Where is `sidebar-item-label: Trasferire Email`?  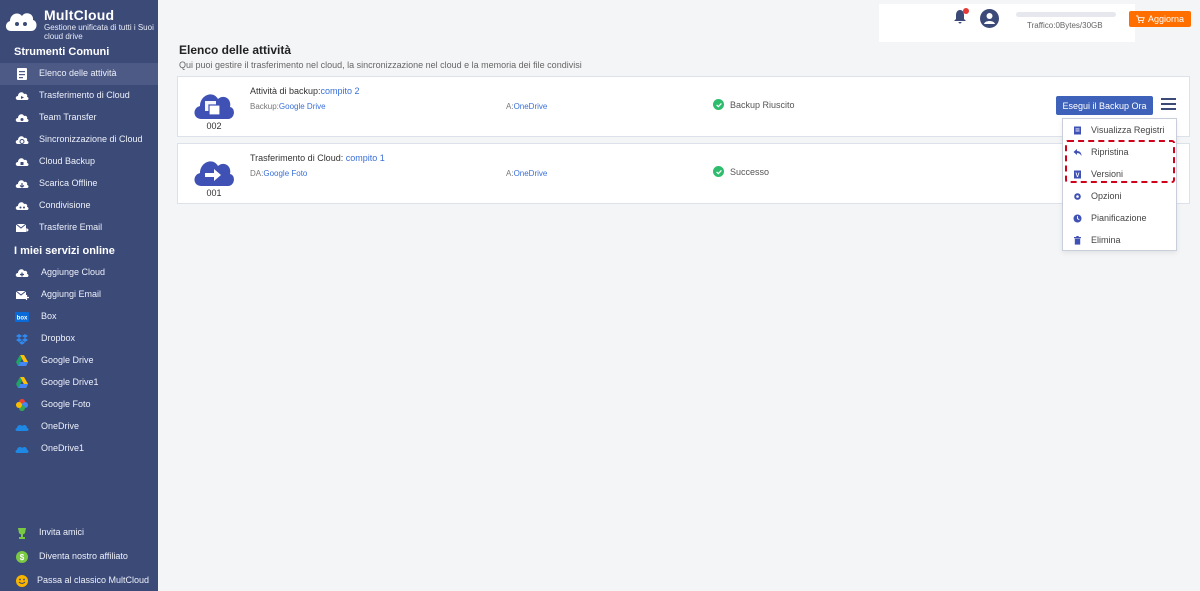 sidebar-item-label: Trasferire Email is located at coordinates (71, 227).